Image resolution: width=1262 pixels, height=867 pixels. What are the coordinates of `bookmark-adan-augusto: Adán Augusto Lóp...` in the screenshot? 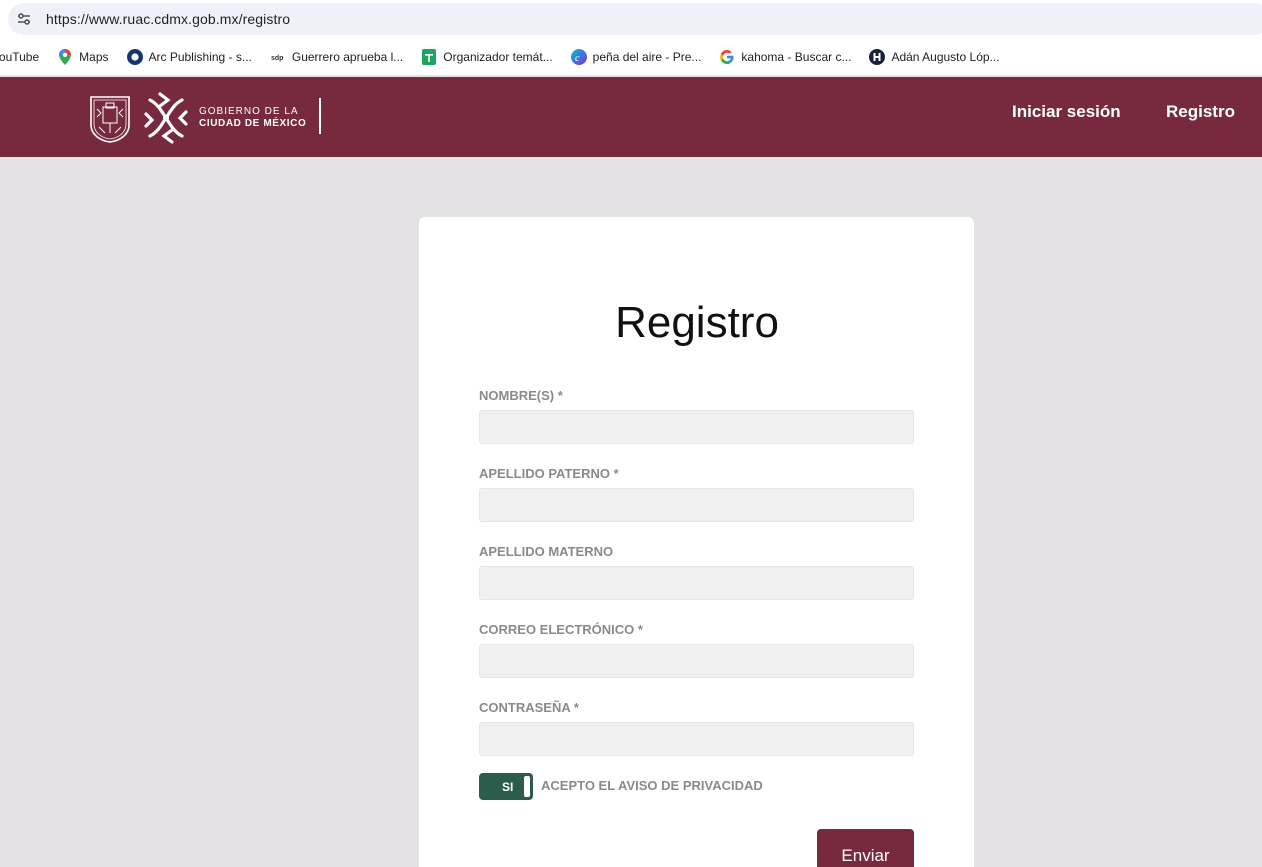 It's located at (934, 56).